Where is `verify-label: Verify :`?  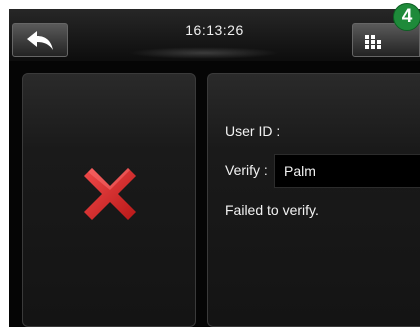 verify-label: Verify : is located at coordinates (246, 170).